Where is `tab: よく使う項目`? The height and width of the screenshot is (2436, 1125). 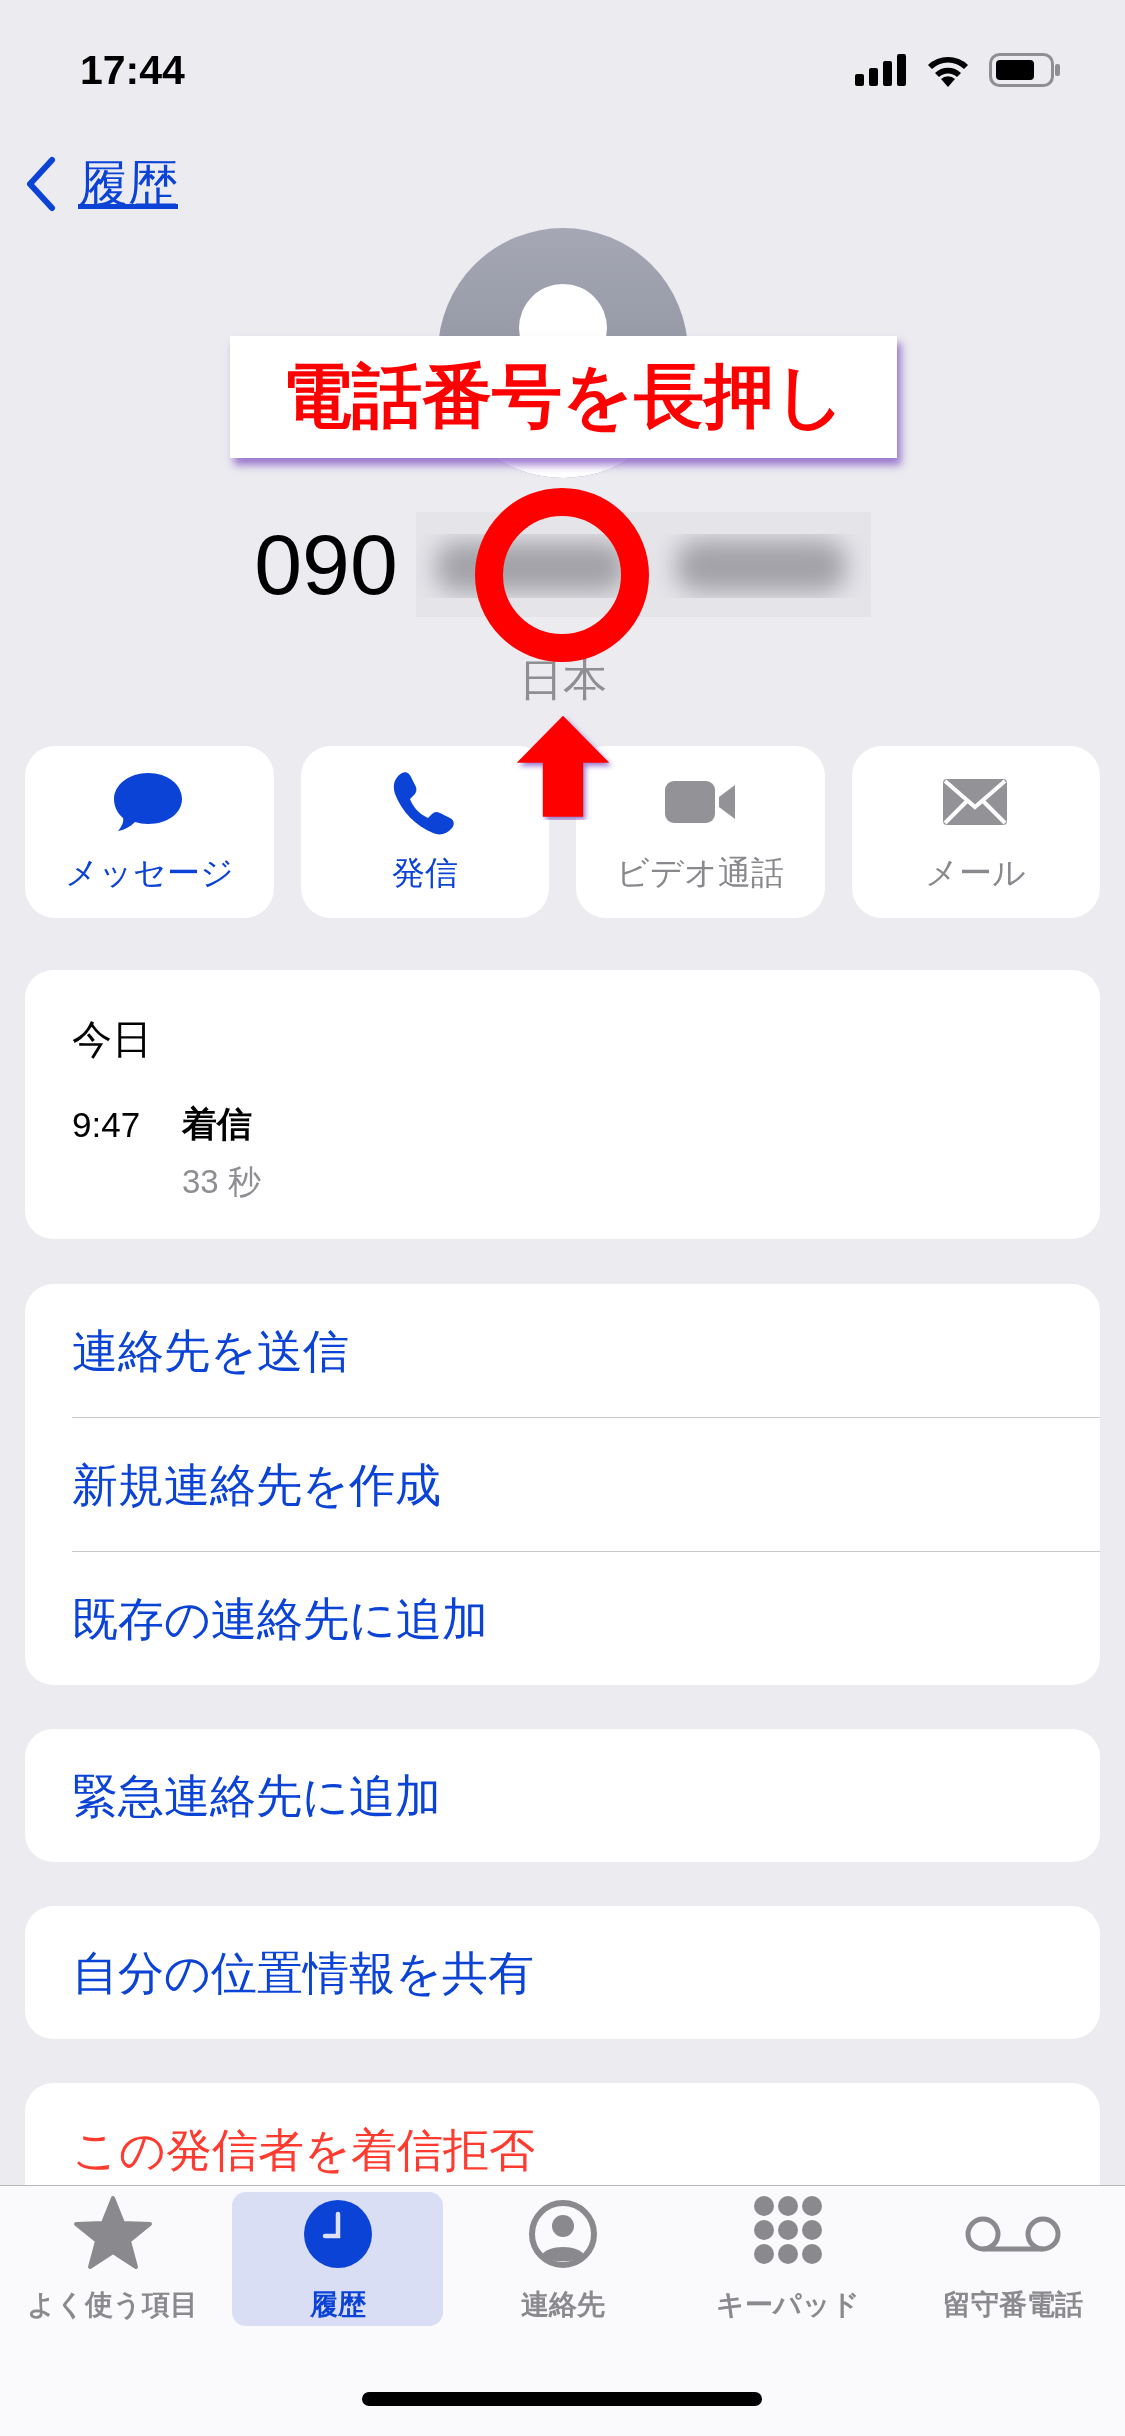
tab: よく使う項目 is located at coordinates (112, 2259).